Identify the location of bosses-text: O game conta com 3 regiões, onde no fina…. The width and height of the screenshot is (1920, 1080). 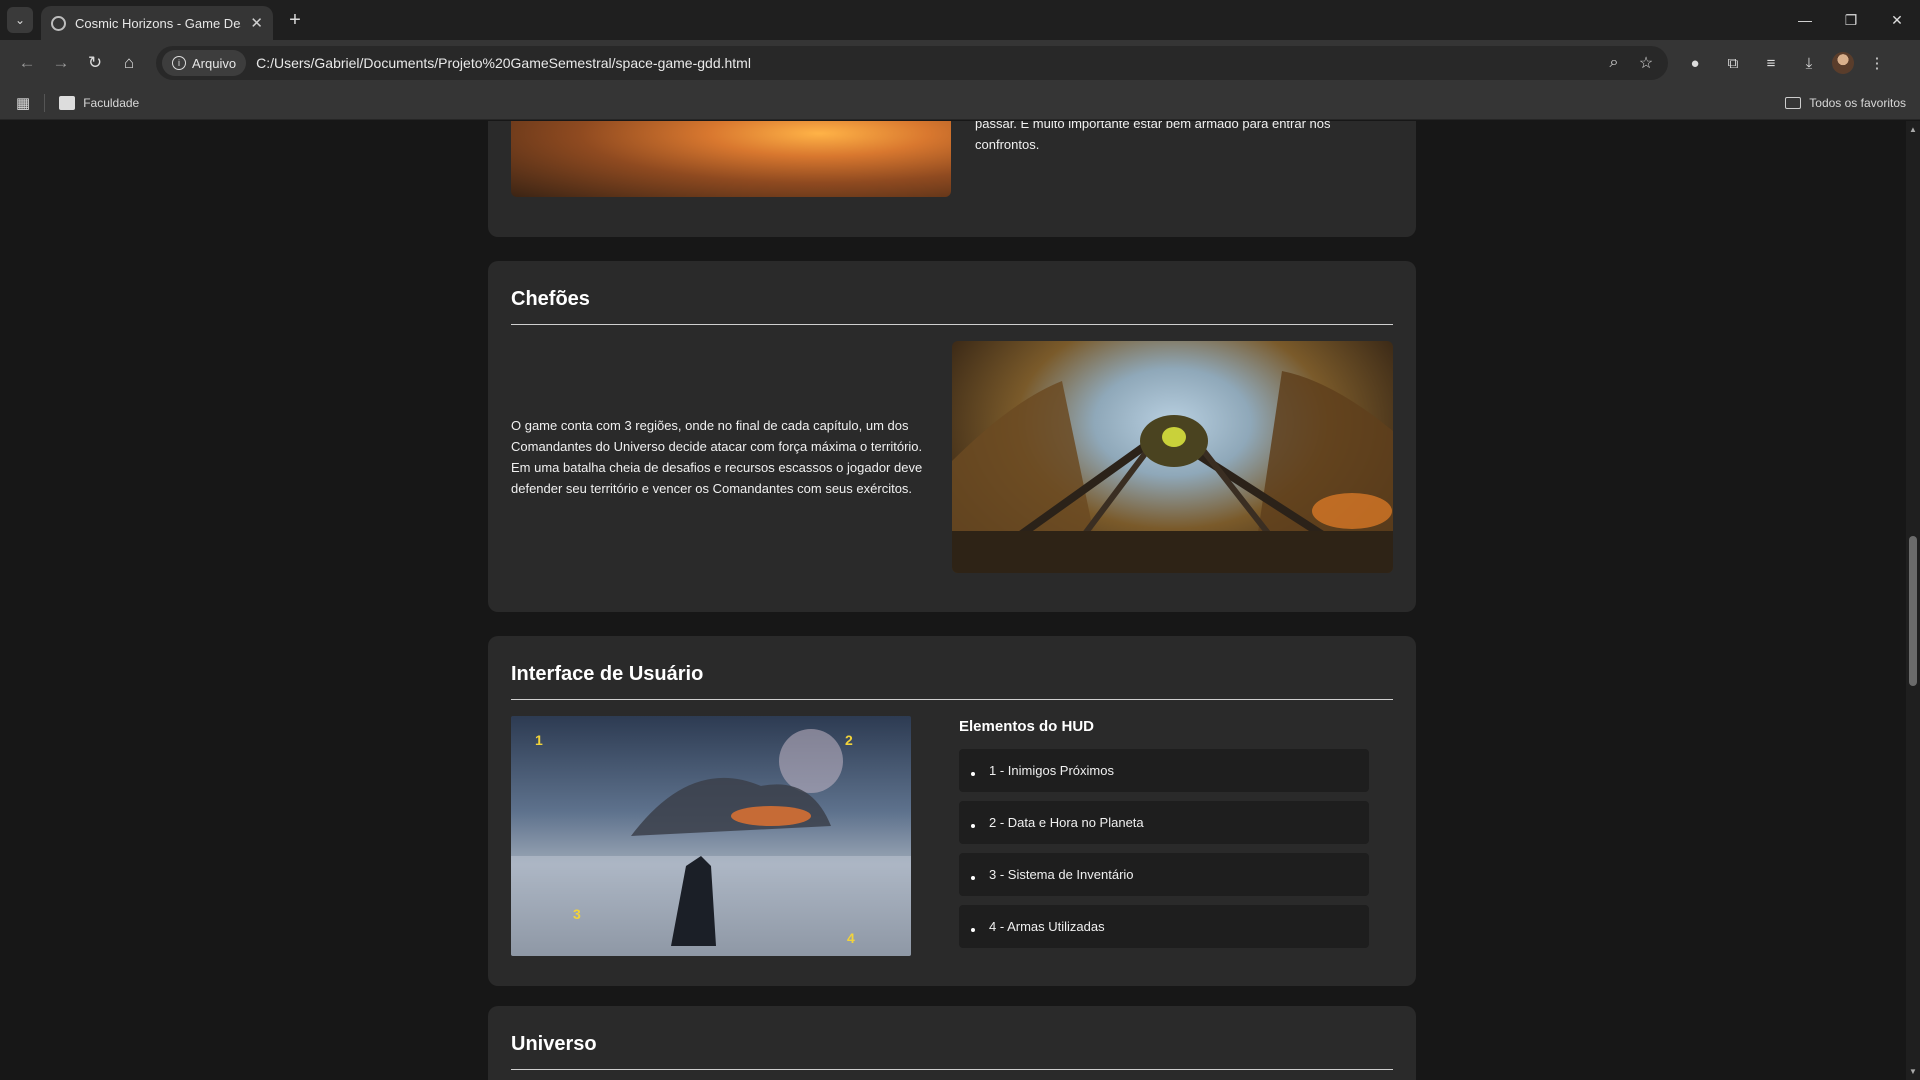
(717, 457).